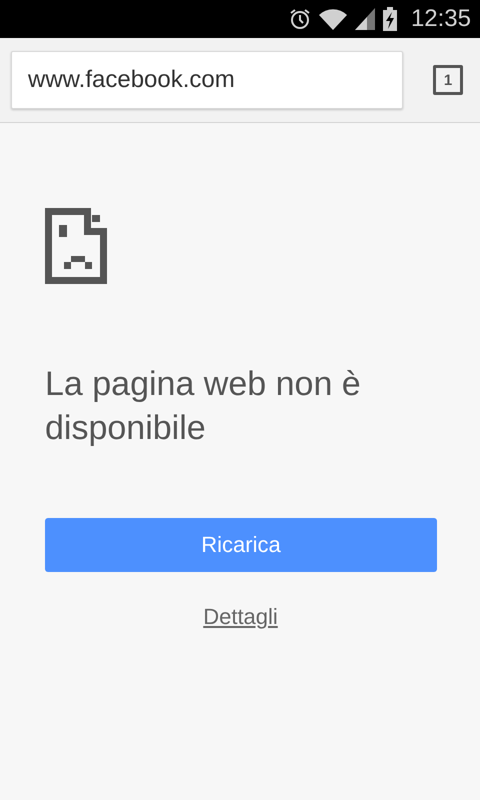 The image size is (480, 800). What do you see at coordinates (440, 19) in the screenshot?
I see `clock-time: 12:35` at bounding box center [440, 19].